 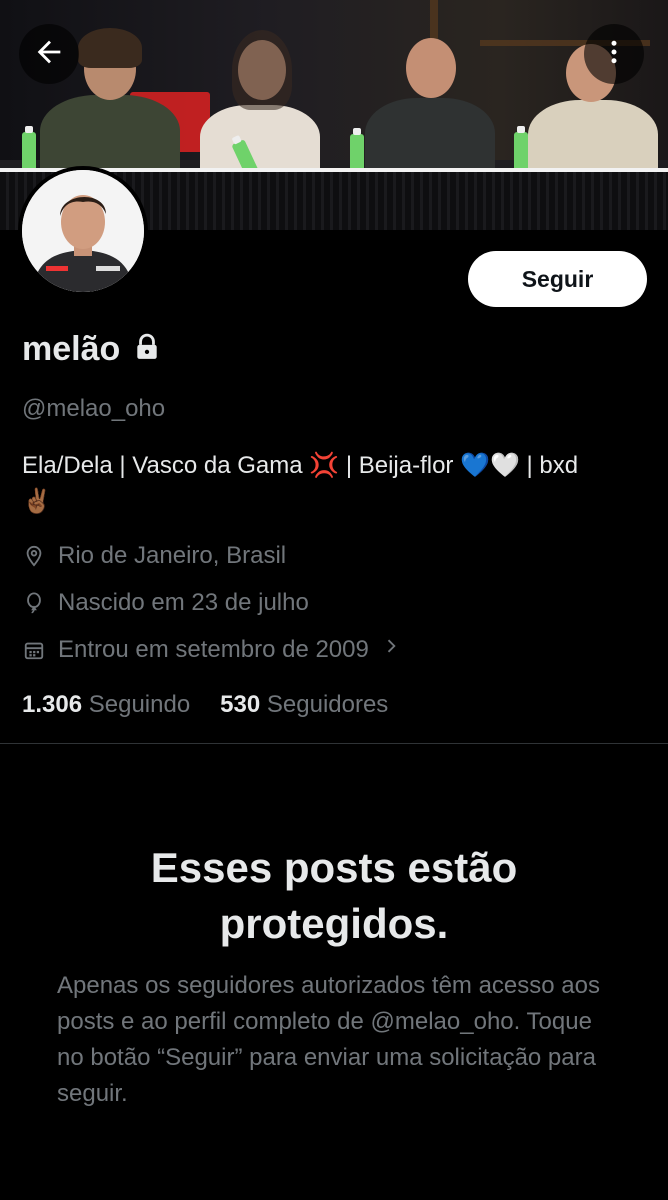 What do you see at coordinates (34, 650) in the screenshot?
I see `calendar-icon` at bounding box center [34, 650].